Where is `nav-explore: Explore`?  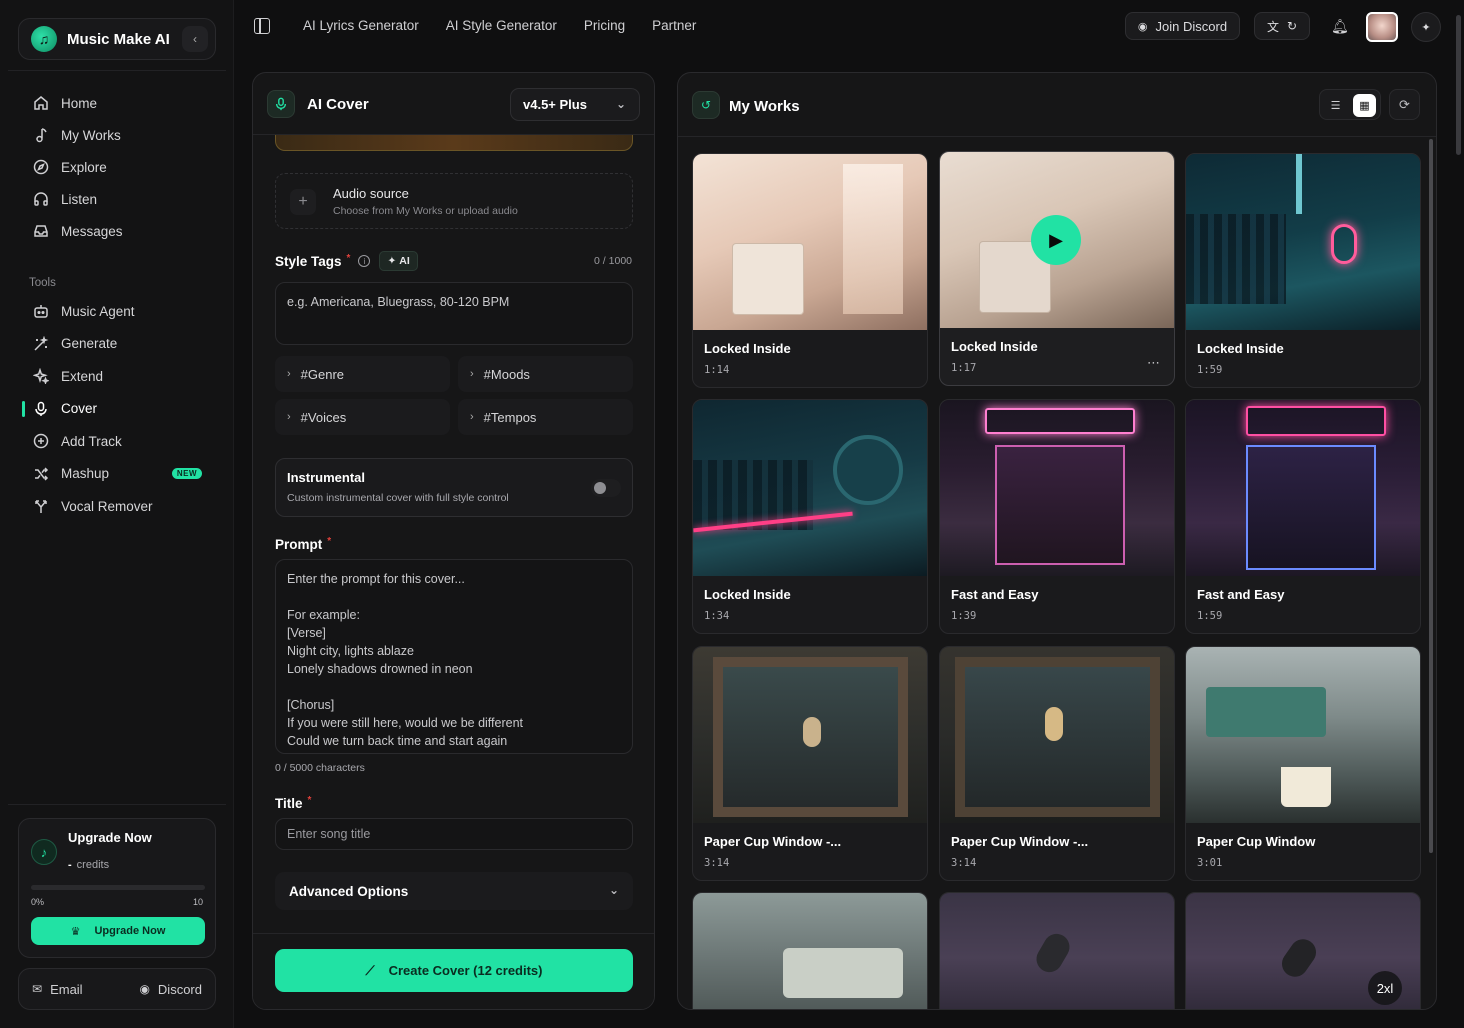 nav-explore: Explore is located at coordinates (120, 167).